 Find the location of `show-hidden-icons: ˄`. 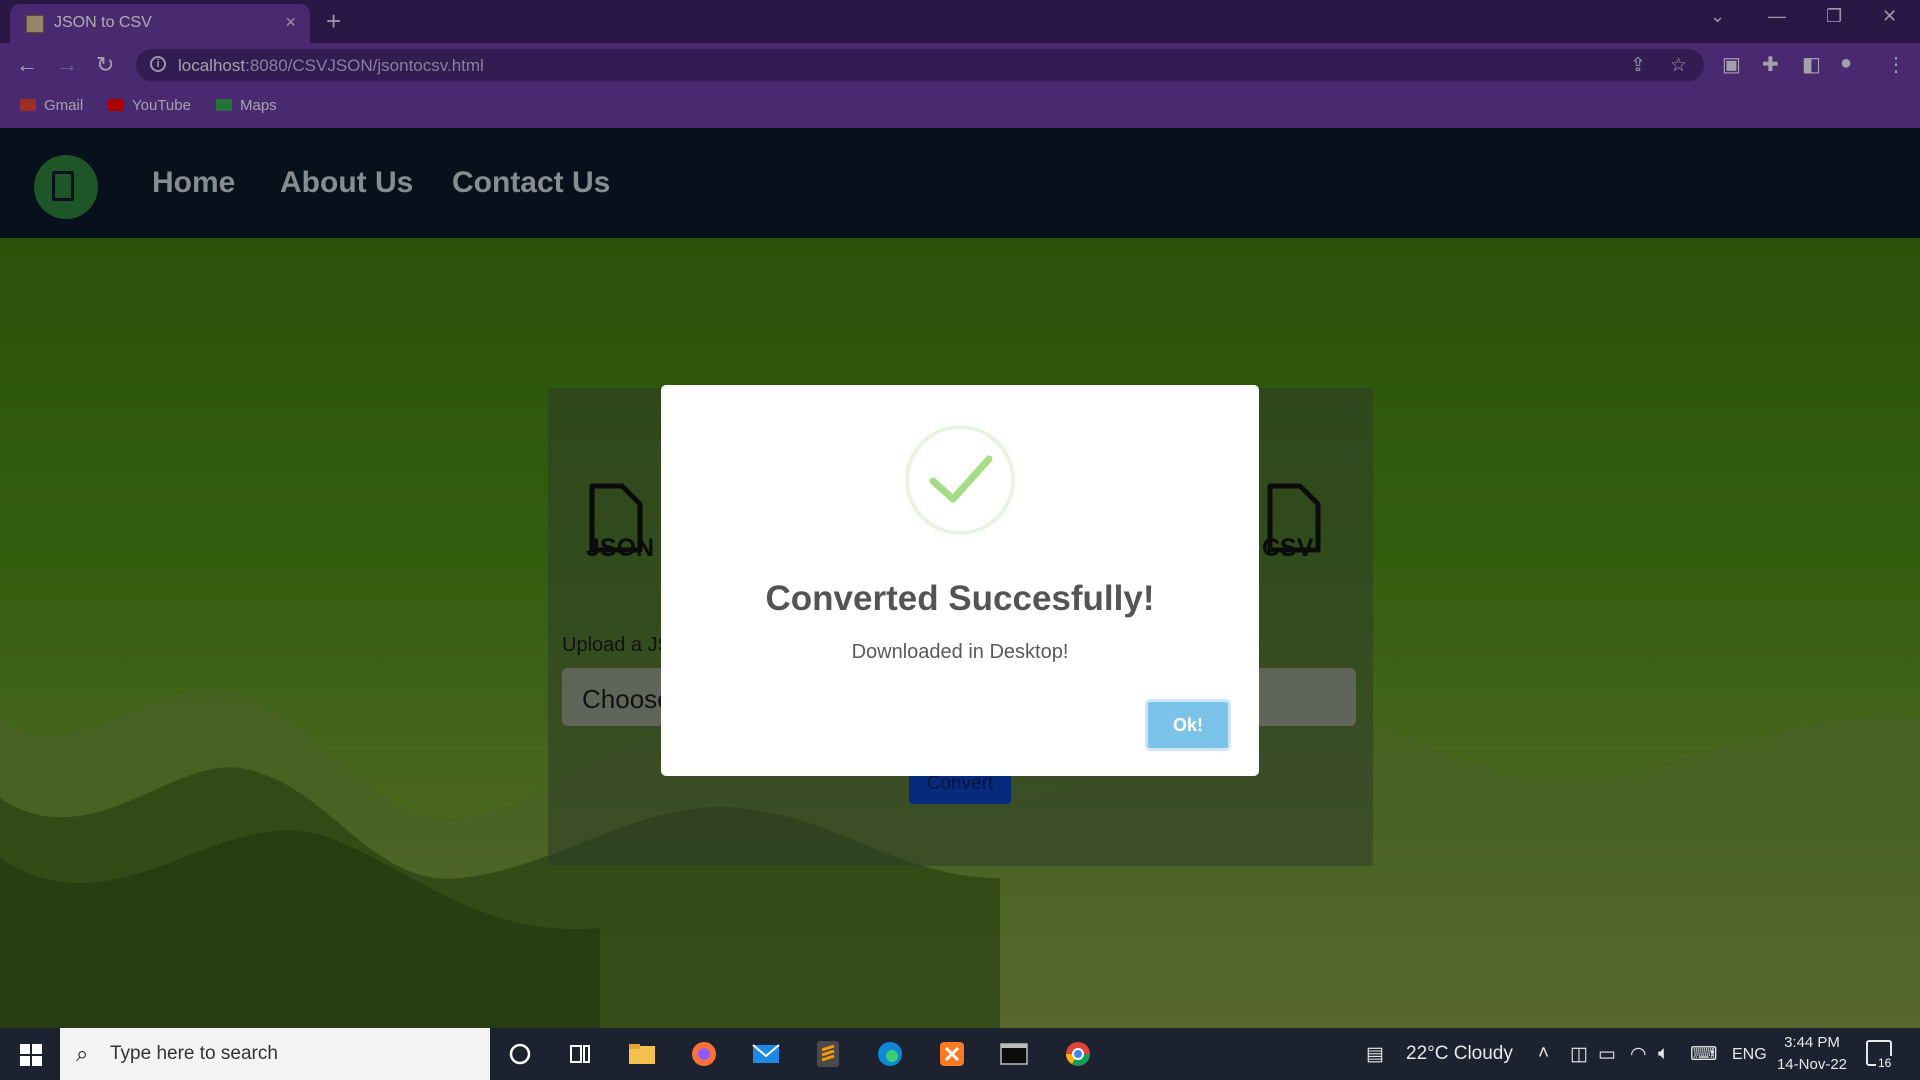

show-hidden-icons: ˄ is located at coordinates (1543, 1054).